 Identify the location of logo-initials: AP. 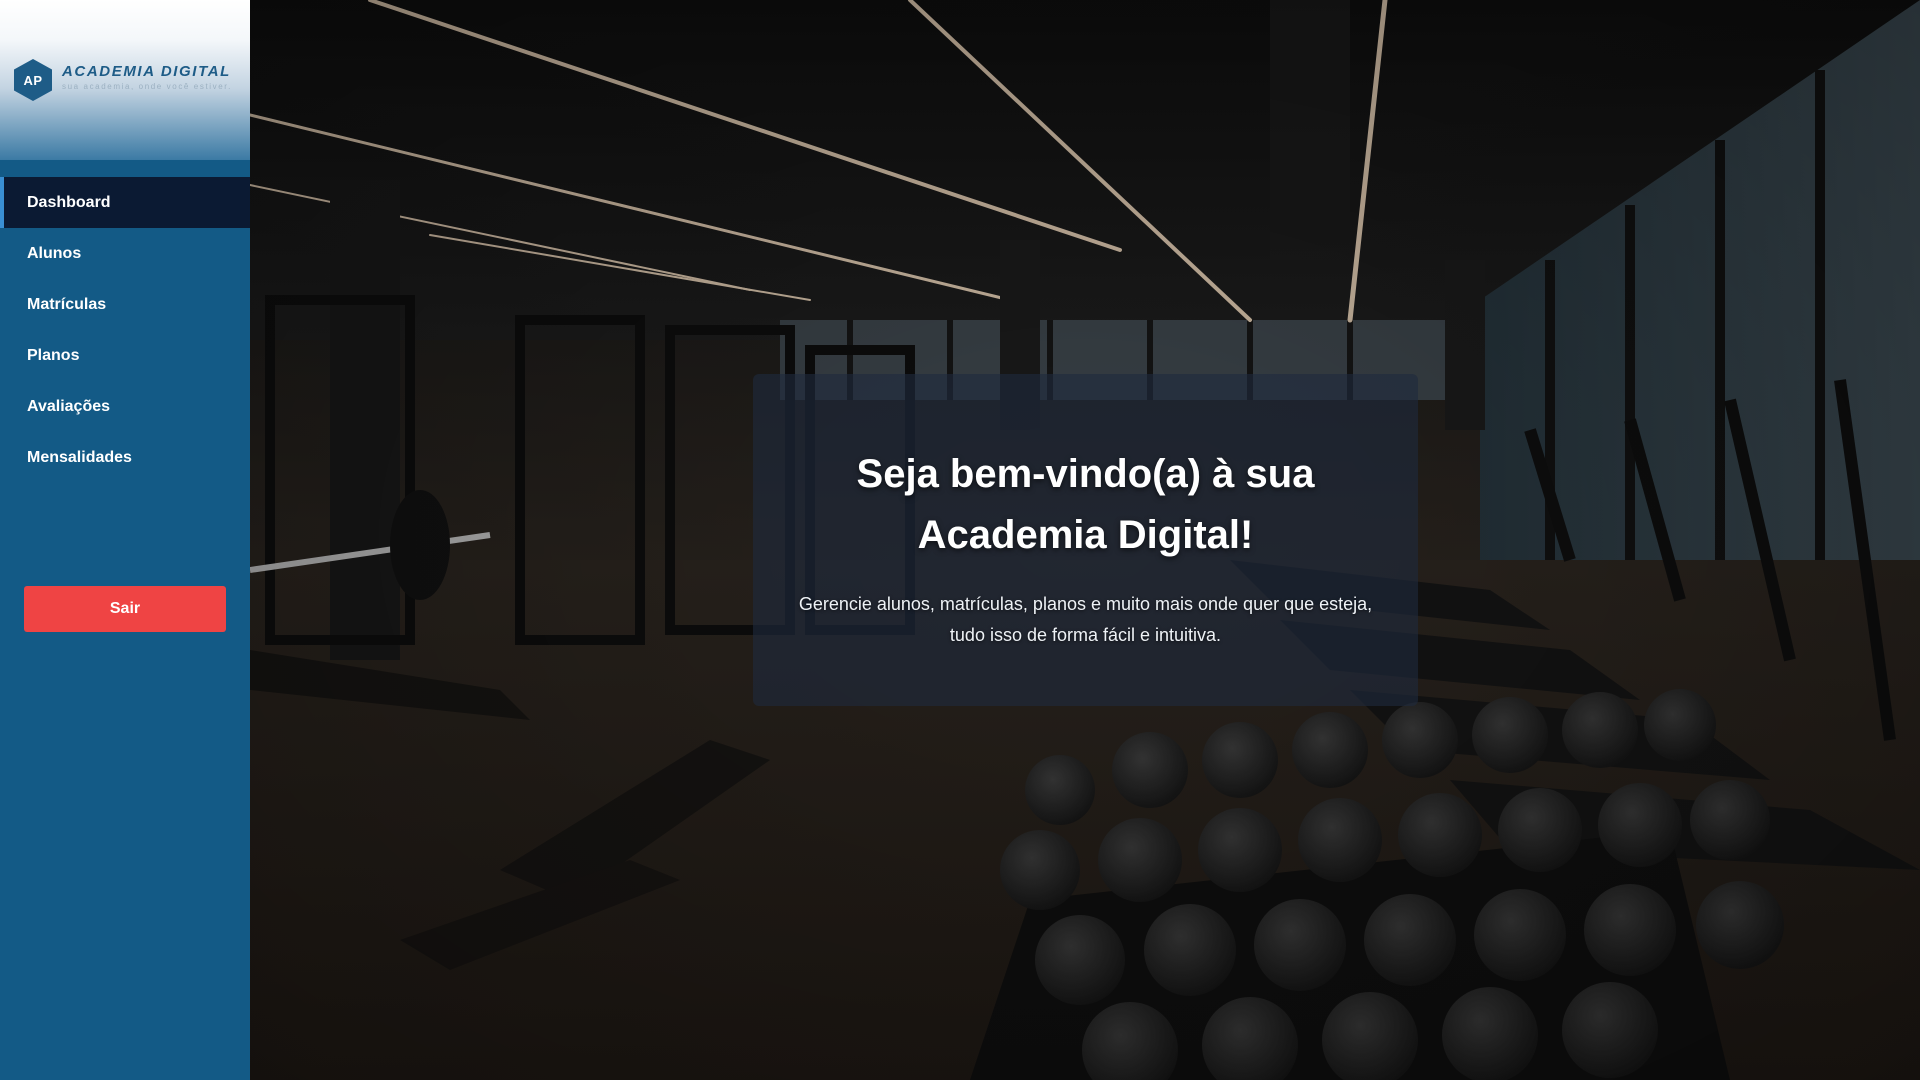
(33, 80).